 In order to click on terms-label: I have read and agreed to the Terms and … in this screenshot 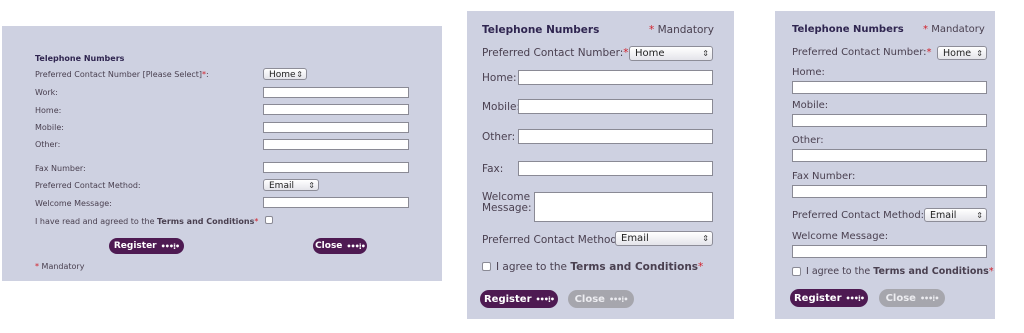, I will do `click(147, 221)`.